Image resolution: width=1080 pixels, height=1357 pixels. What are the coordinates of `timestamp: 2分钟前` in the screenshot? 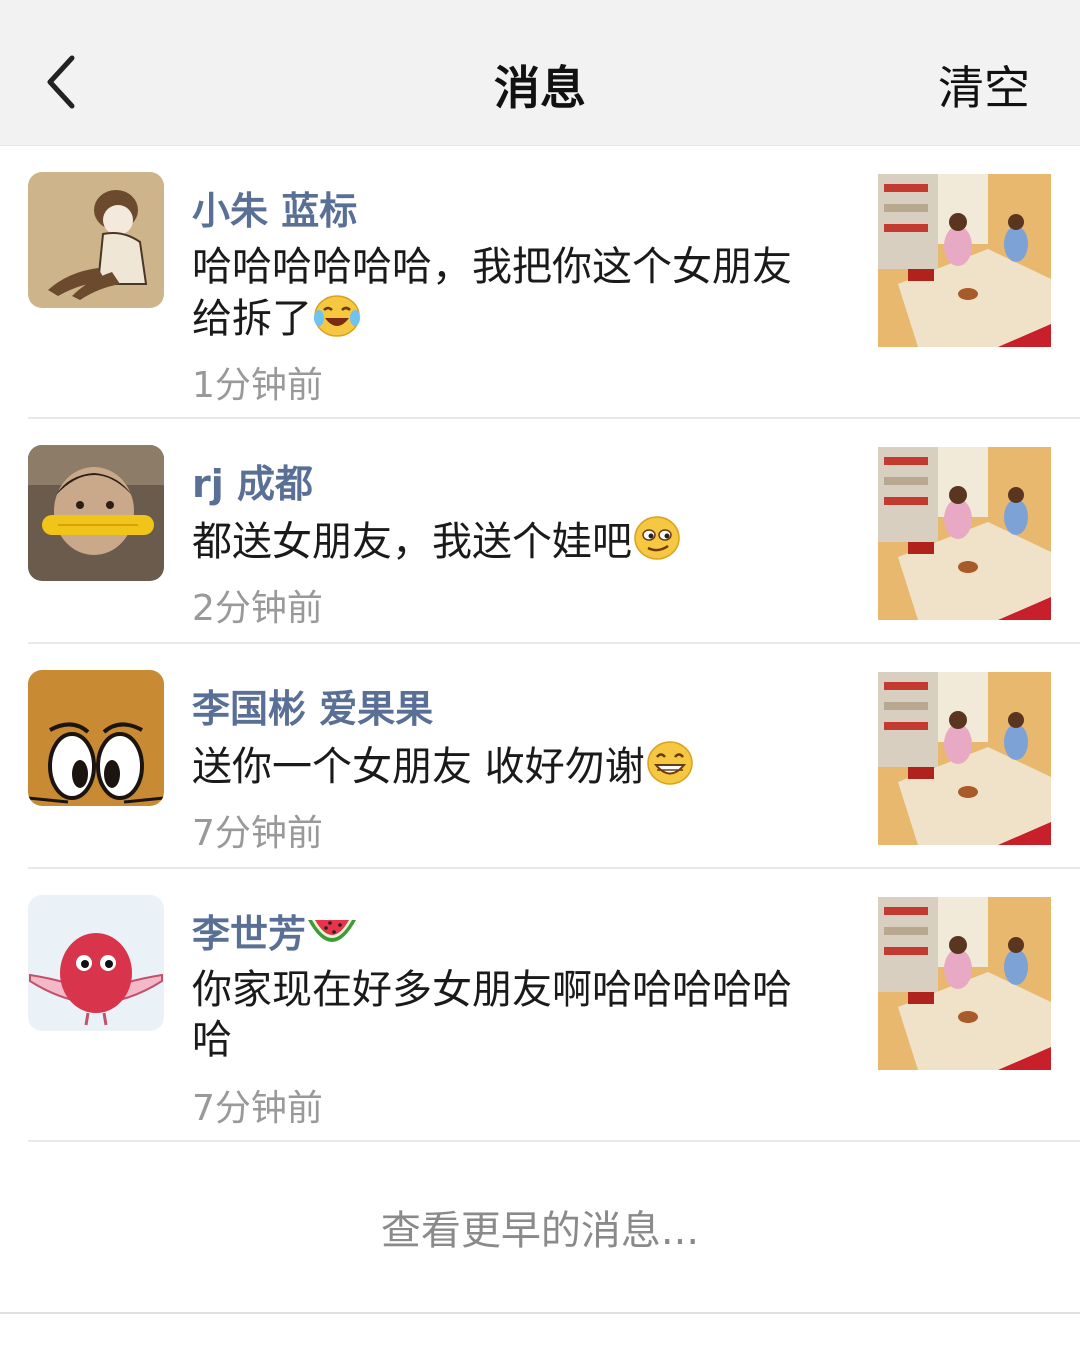 It's located at (257, 608).